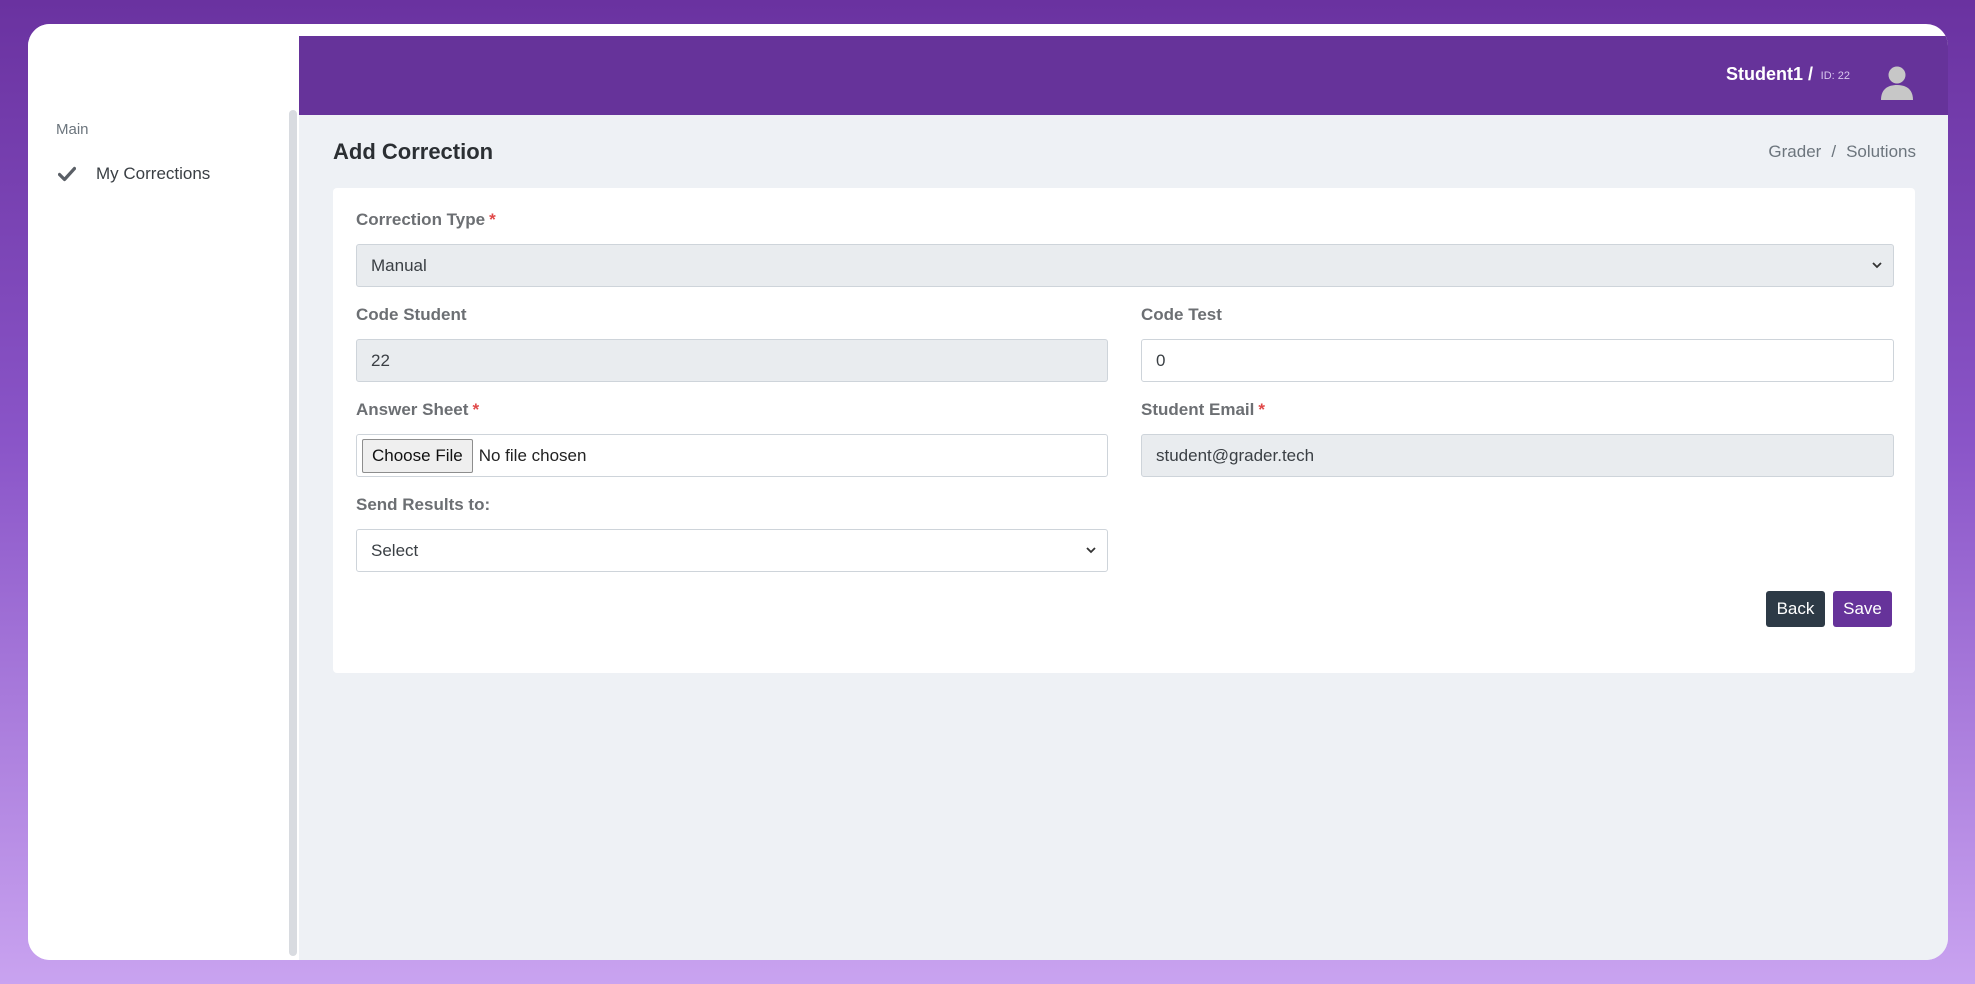 Image resolution: width=1975 pixels, height=984 pixels. What do you see at coordinates (1125, 265) in the screenshot?
I see `correction-type-select: Manual` at bounding box center [1125, 265].